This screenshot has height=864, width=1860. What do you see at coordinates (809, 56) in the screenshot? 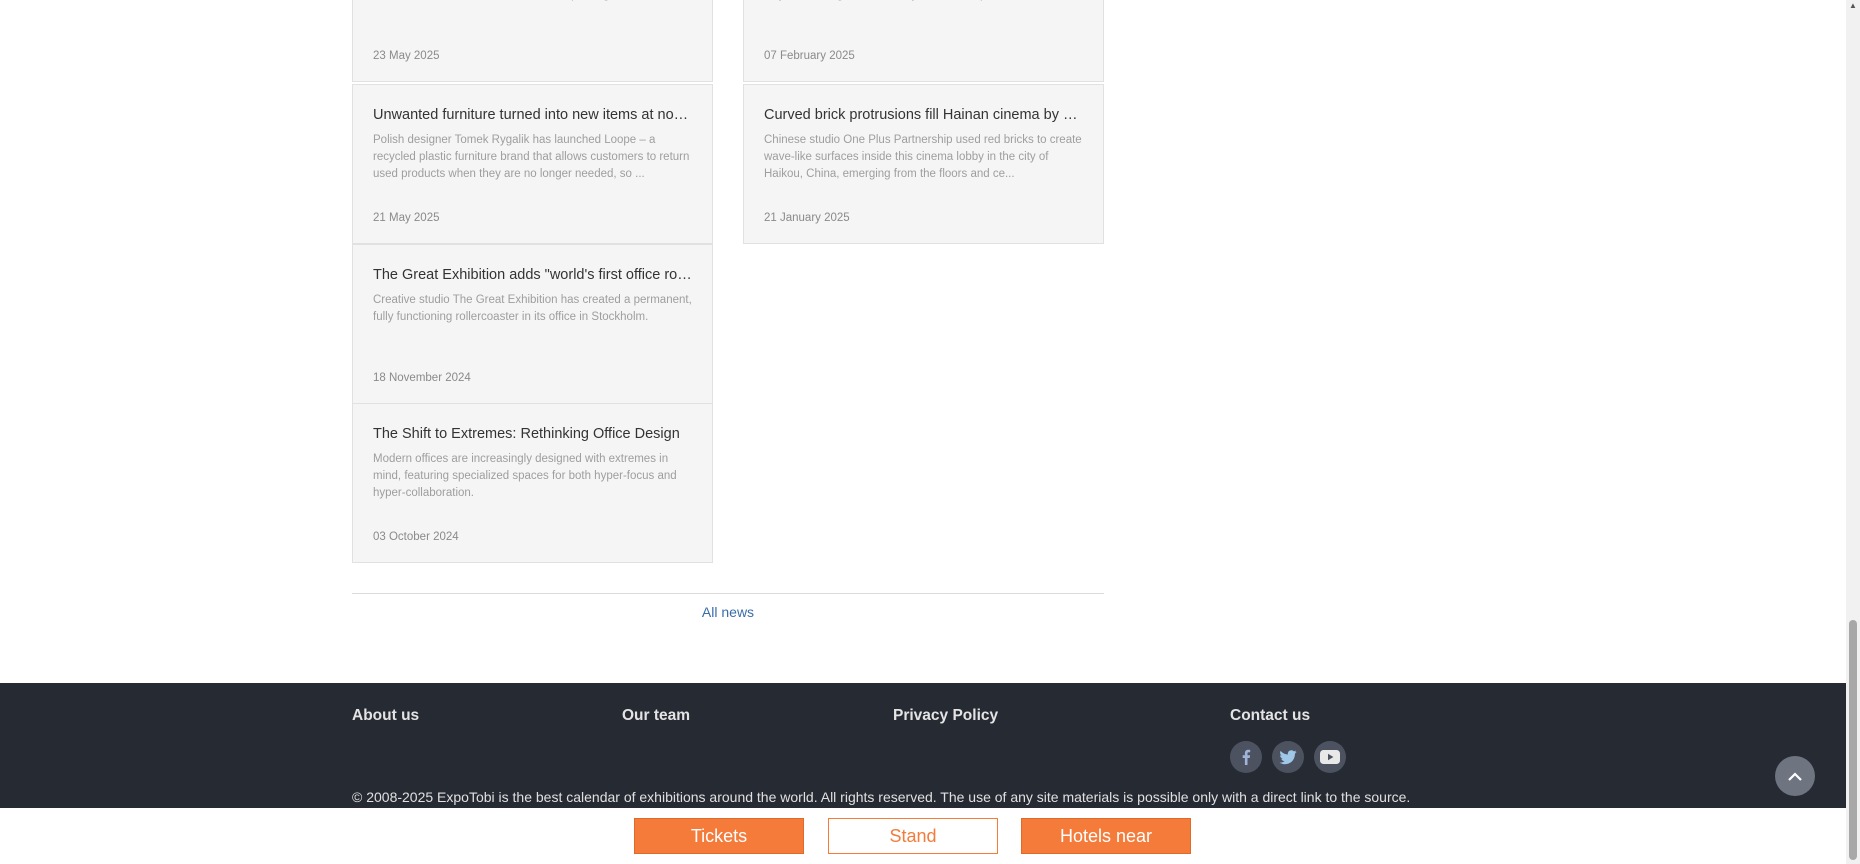
I see `news-card-date: 07 February 2025` at bounding box center [809, 56].